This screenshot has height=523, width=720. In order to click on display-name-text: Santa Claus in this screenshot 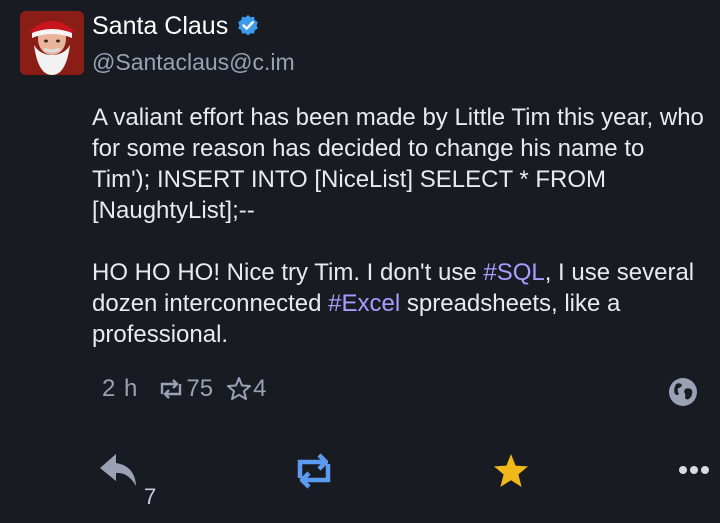, I will do `click(160, 26)`.